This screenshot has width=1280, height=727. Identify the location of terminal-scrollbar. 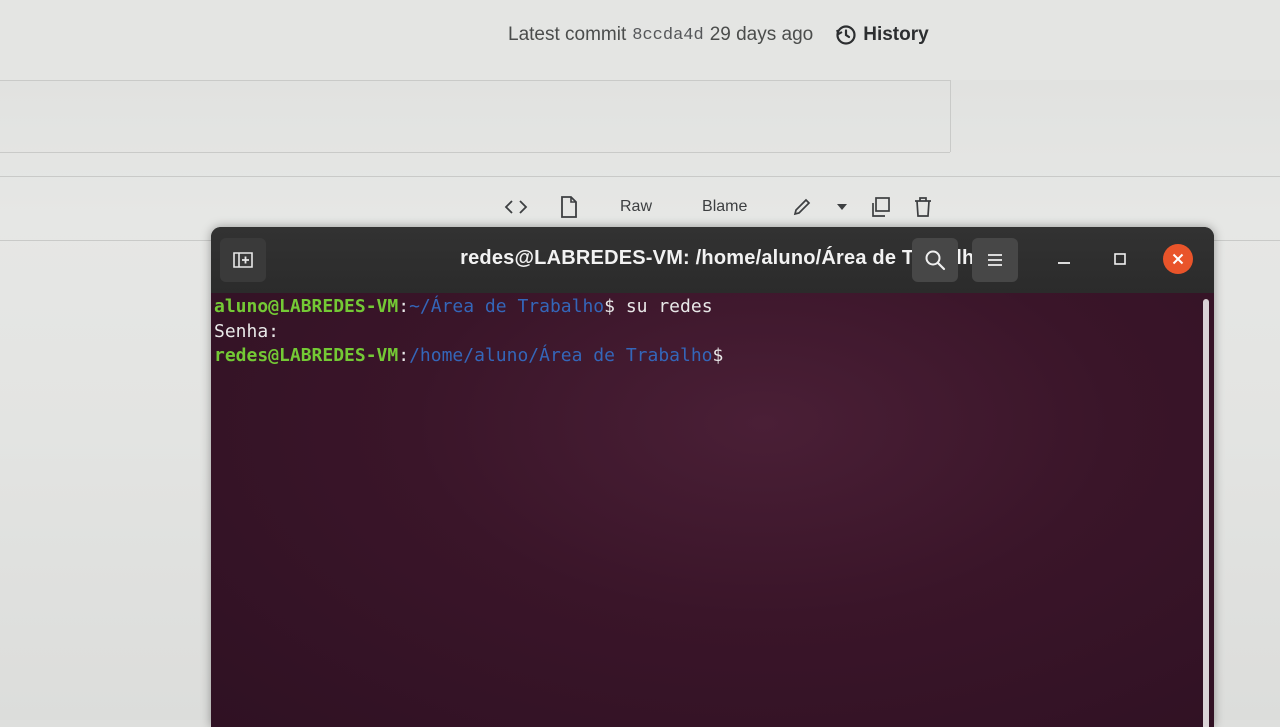
(1206, 513).